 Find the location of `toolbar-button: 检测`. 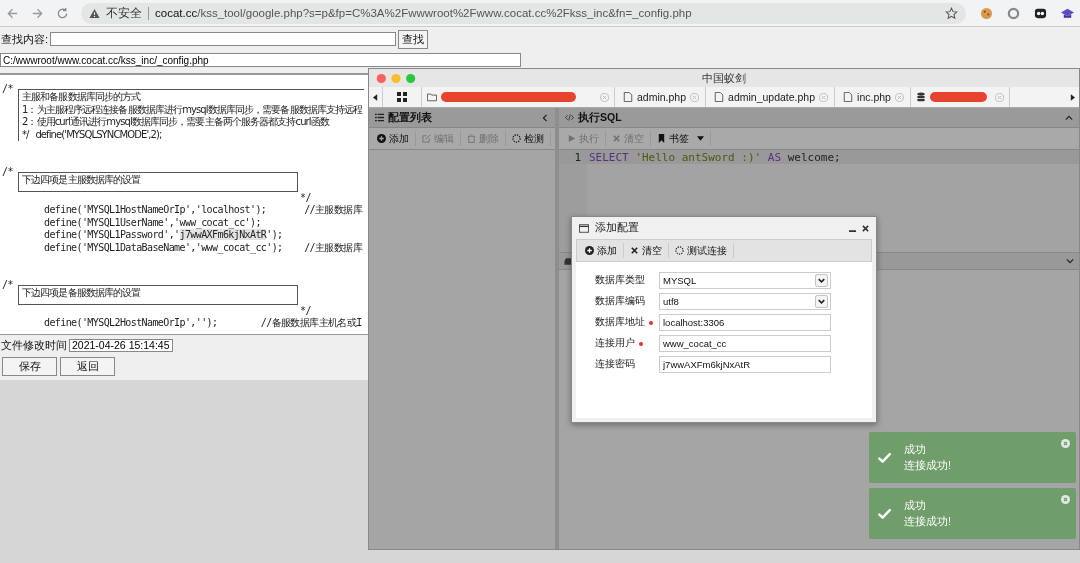

toolbar-button: 检测 is located at coordinates (528, 138).